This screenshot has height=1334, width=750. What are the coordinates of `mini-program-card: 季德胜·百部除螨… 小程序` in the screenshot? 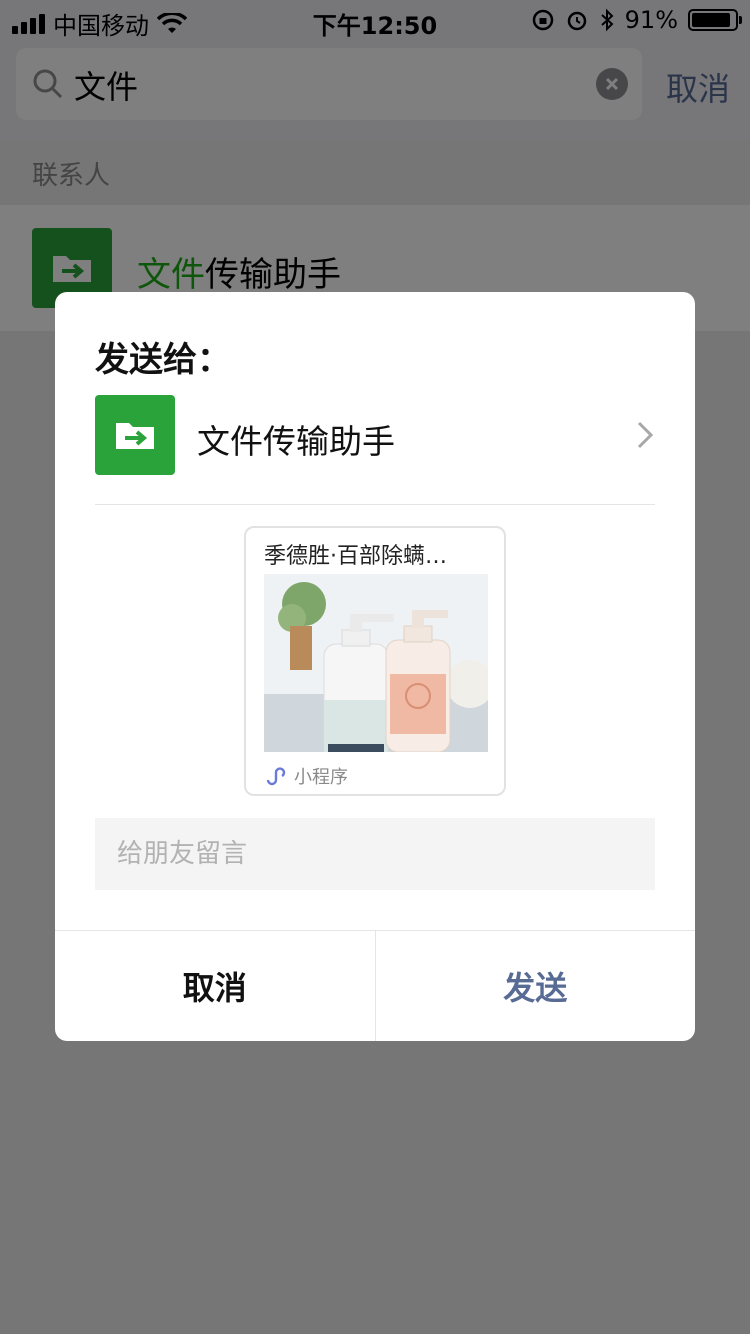 It's located at (375, 661).